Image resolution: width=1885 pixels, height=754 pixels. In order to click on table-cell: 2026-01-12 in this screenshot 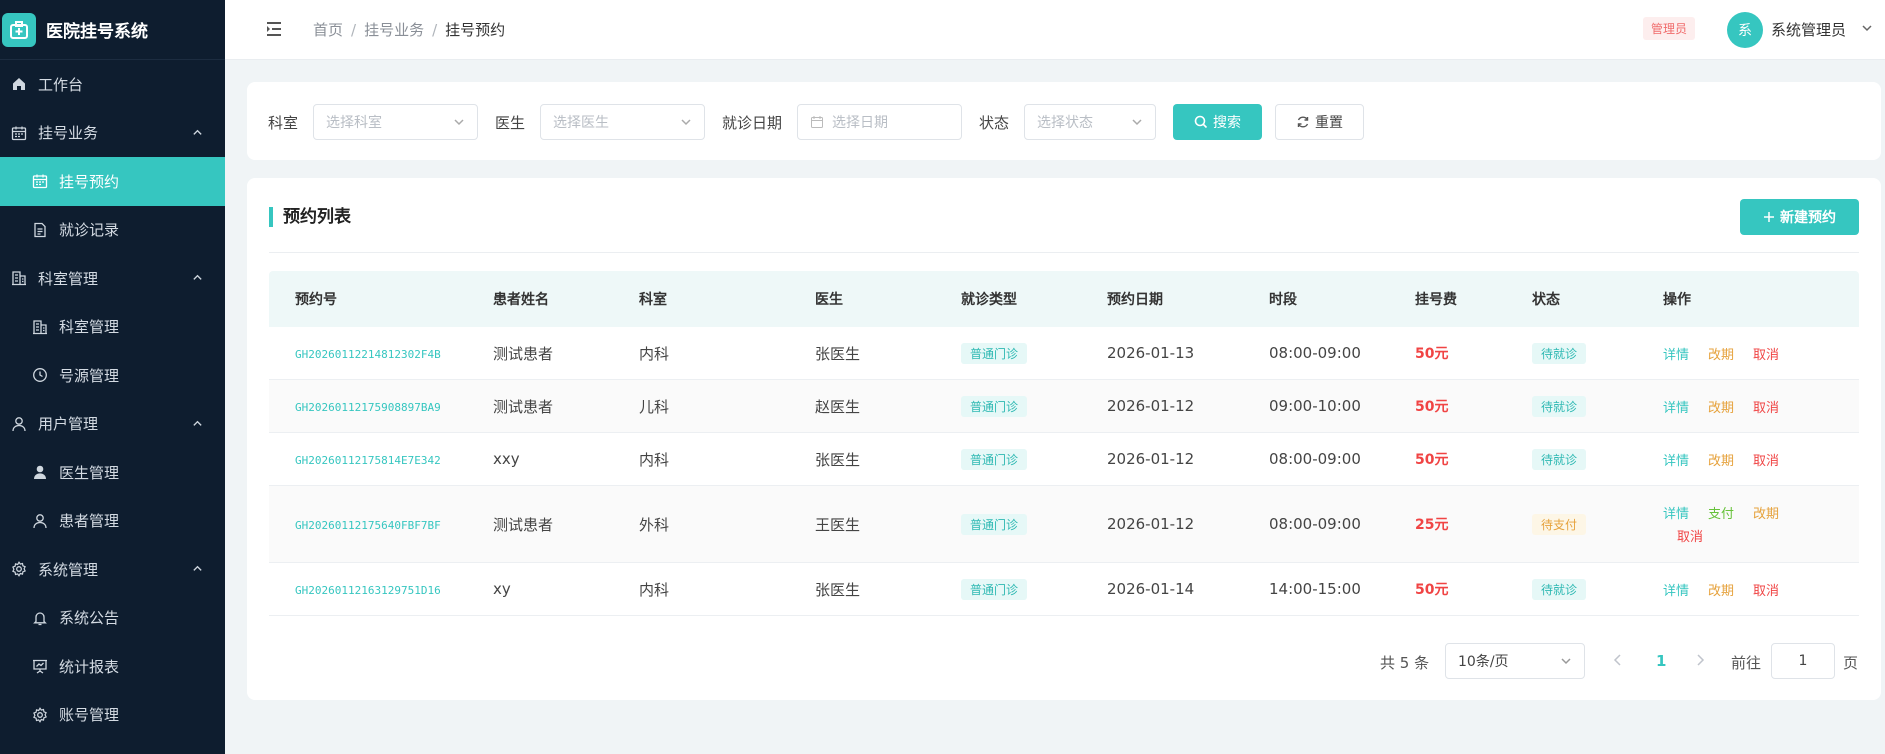, I will do `click(1188, 406)`.